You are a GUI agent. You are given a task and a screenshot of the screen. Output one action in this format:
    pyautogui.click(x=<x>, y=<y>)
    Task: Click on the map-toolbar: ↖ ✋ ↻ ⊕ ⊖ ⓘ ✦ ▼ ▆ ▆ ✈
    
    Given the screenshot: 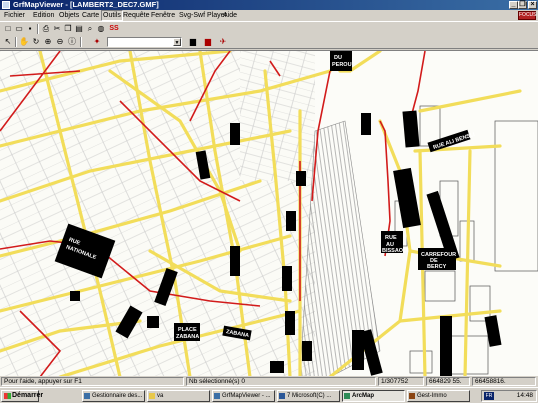 What is the action you would take?
    pyautogui.click(x=269, y=42)
    